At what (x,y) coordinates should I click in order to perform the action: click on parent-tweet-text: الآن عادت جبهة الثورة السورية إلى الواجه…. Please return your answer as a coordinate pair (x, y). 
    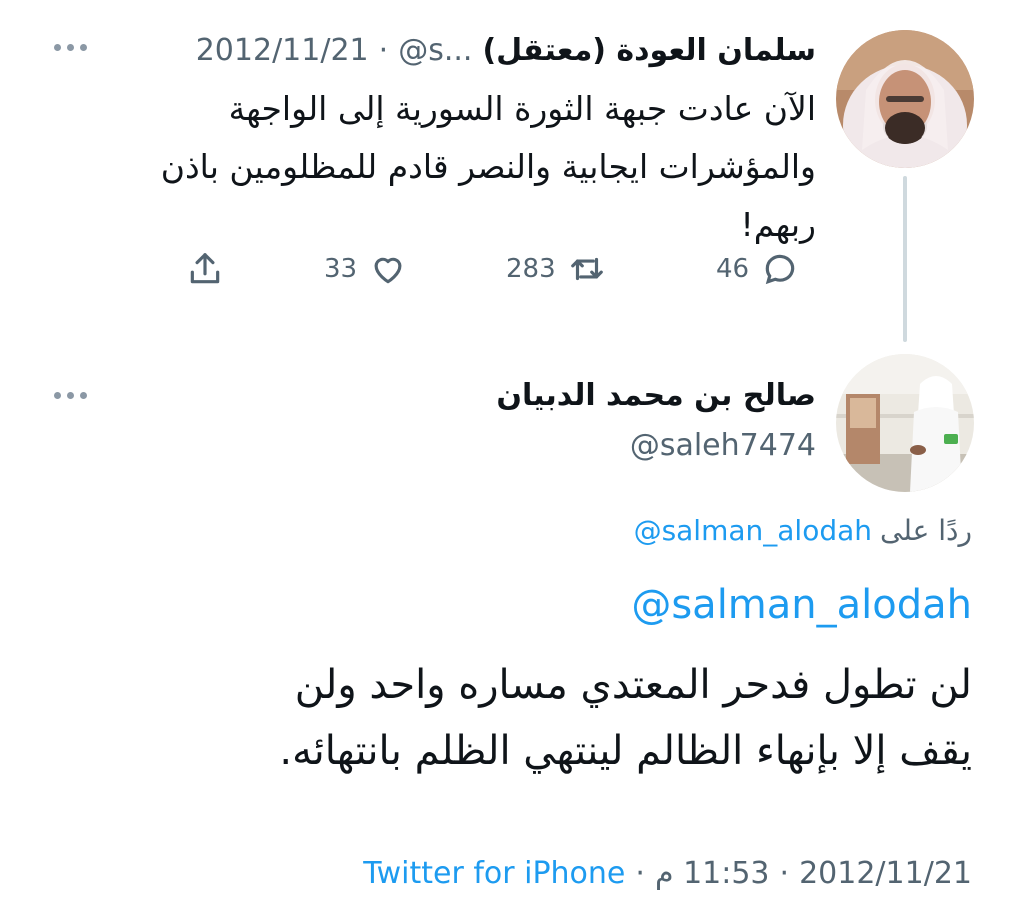
    Looking at the image, I should click on (446, 167).